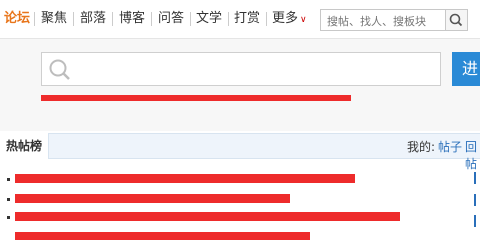 The height and width of the screenshot is (240, 480). I want to click on nav-item-more: 更多 ∨, so click(289, 19).